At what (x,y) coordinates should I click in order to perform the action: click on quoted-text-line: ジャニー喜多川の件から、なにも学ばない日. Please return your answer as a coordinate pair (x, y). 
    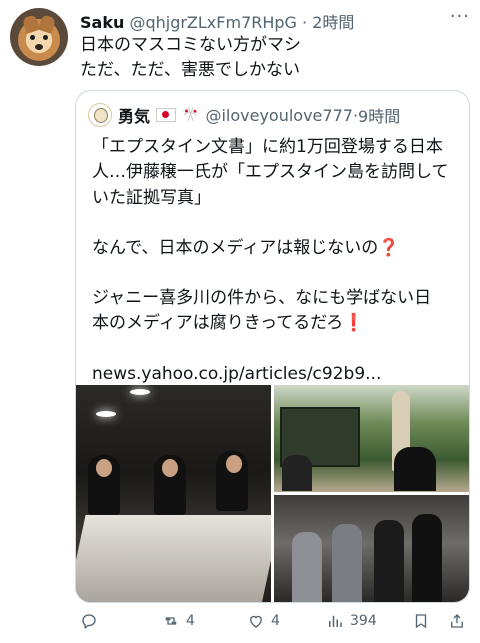
    Looking at the image, I should click on (262, 298).